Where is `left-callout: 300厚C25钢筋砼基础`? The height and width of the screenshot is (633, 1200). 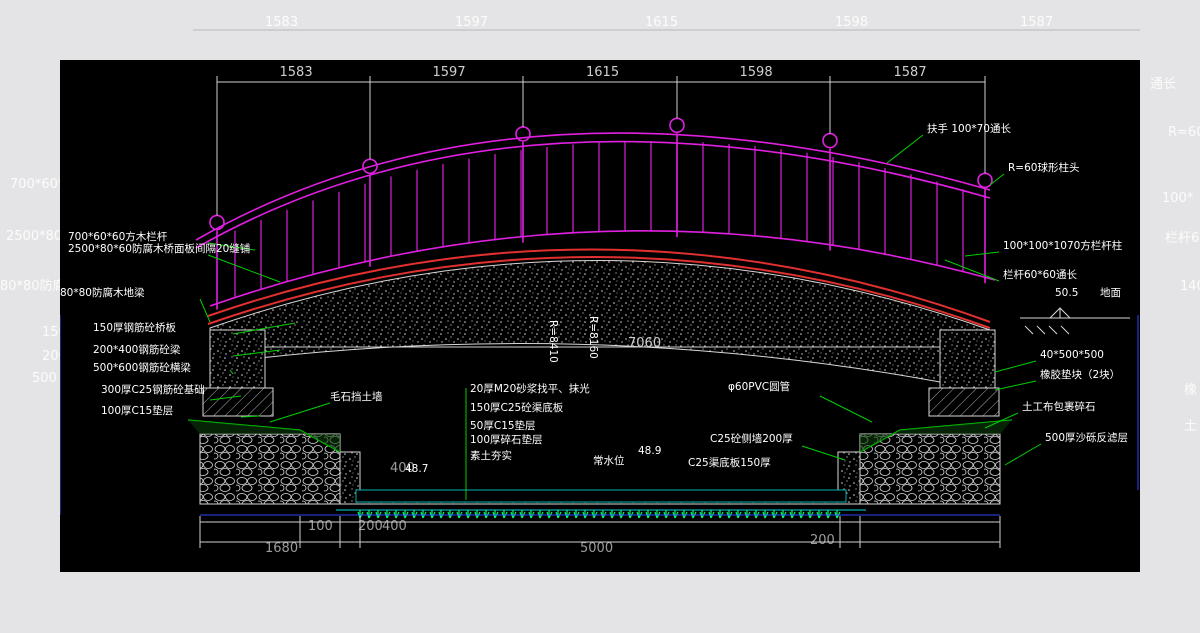 left-callout: 300厚C25钢筋砼基础 is located at coordinates (153, 389).